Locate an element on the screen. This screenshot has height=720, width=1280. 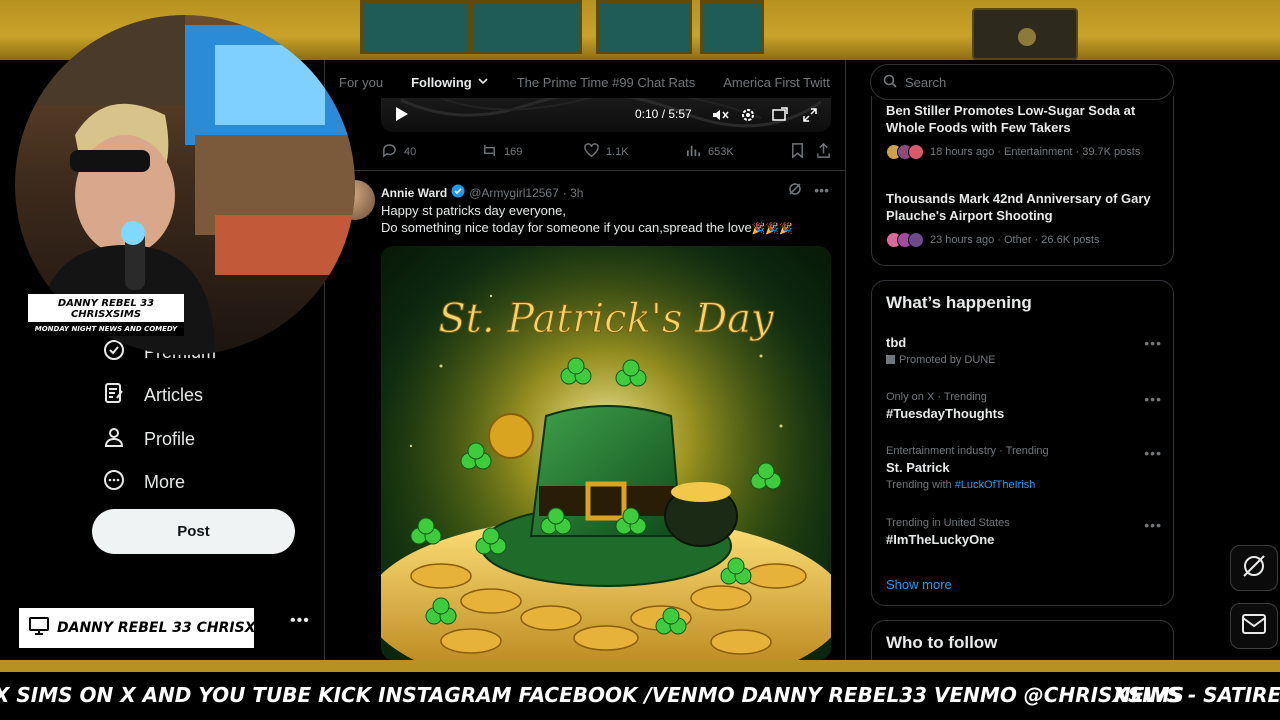
nav-item-more: More is located at coordinates (143, 482).